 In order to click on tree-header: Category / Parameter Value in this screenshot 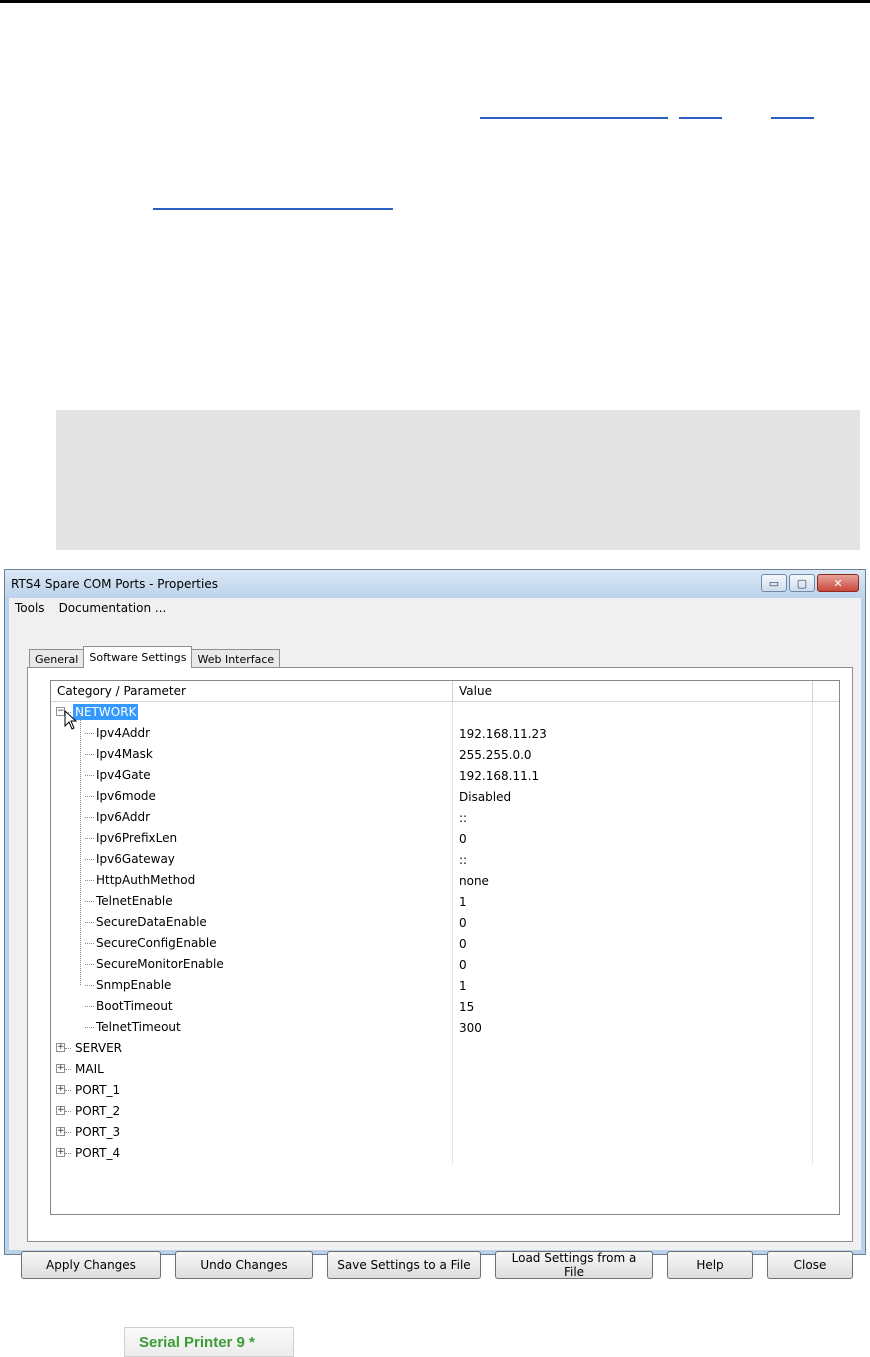, I will do `click(445, 691)`.